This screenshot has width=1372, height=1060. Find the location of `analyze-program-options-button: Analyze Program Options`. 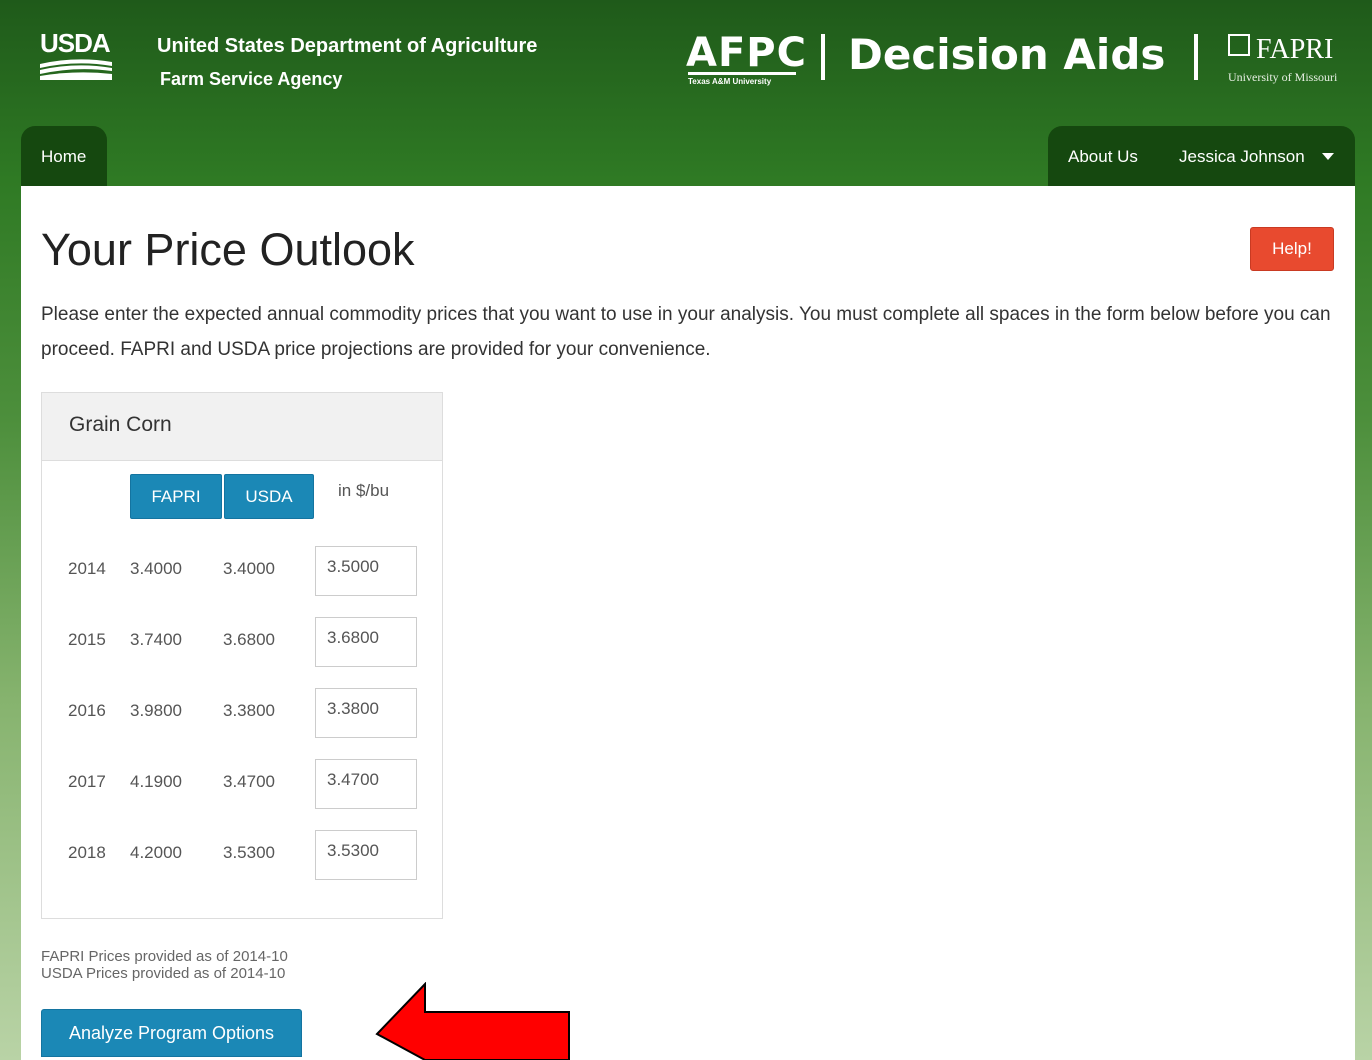

analyze-program-options-button: Analyze Program Options is located at coordinates (171, 1033).